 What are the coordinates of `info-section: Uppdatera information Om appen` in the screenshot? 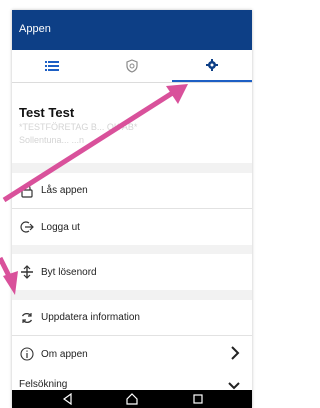 It's located at (132, 336).